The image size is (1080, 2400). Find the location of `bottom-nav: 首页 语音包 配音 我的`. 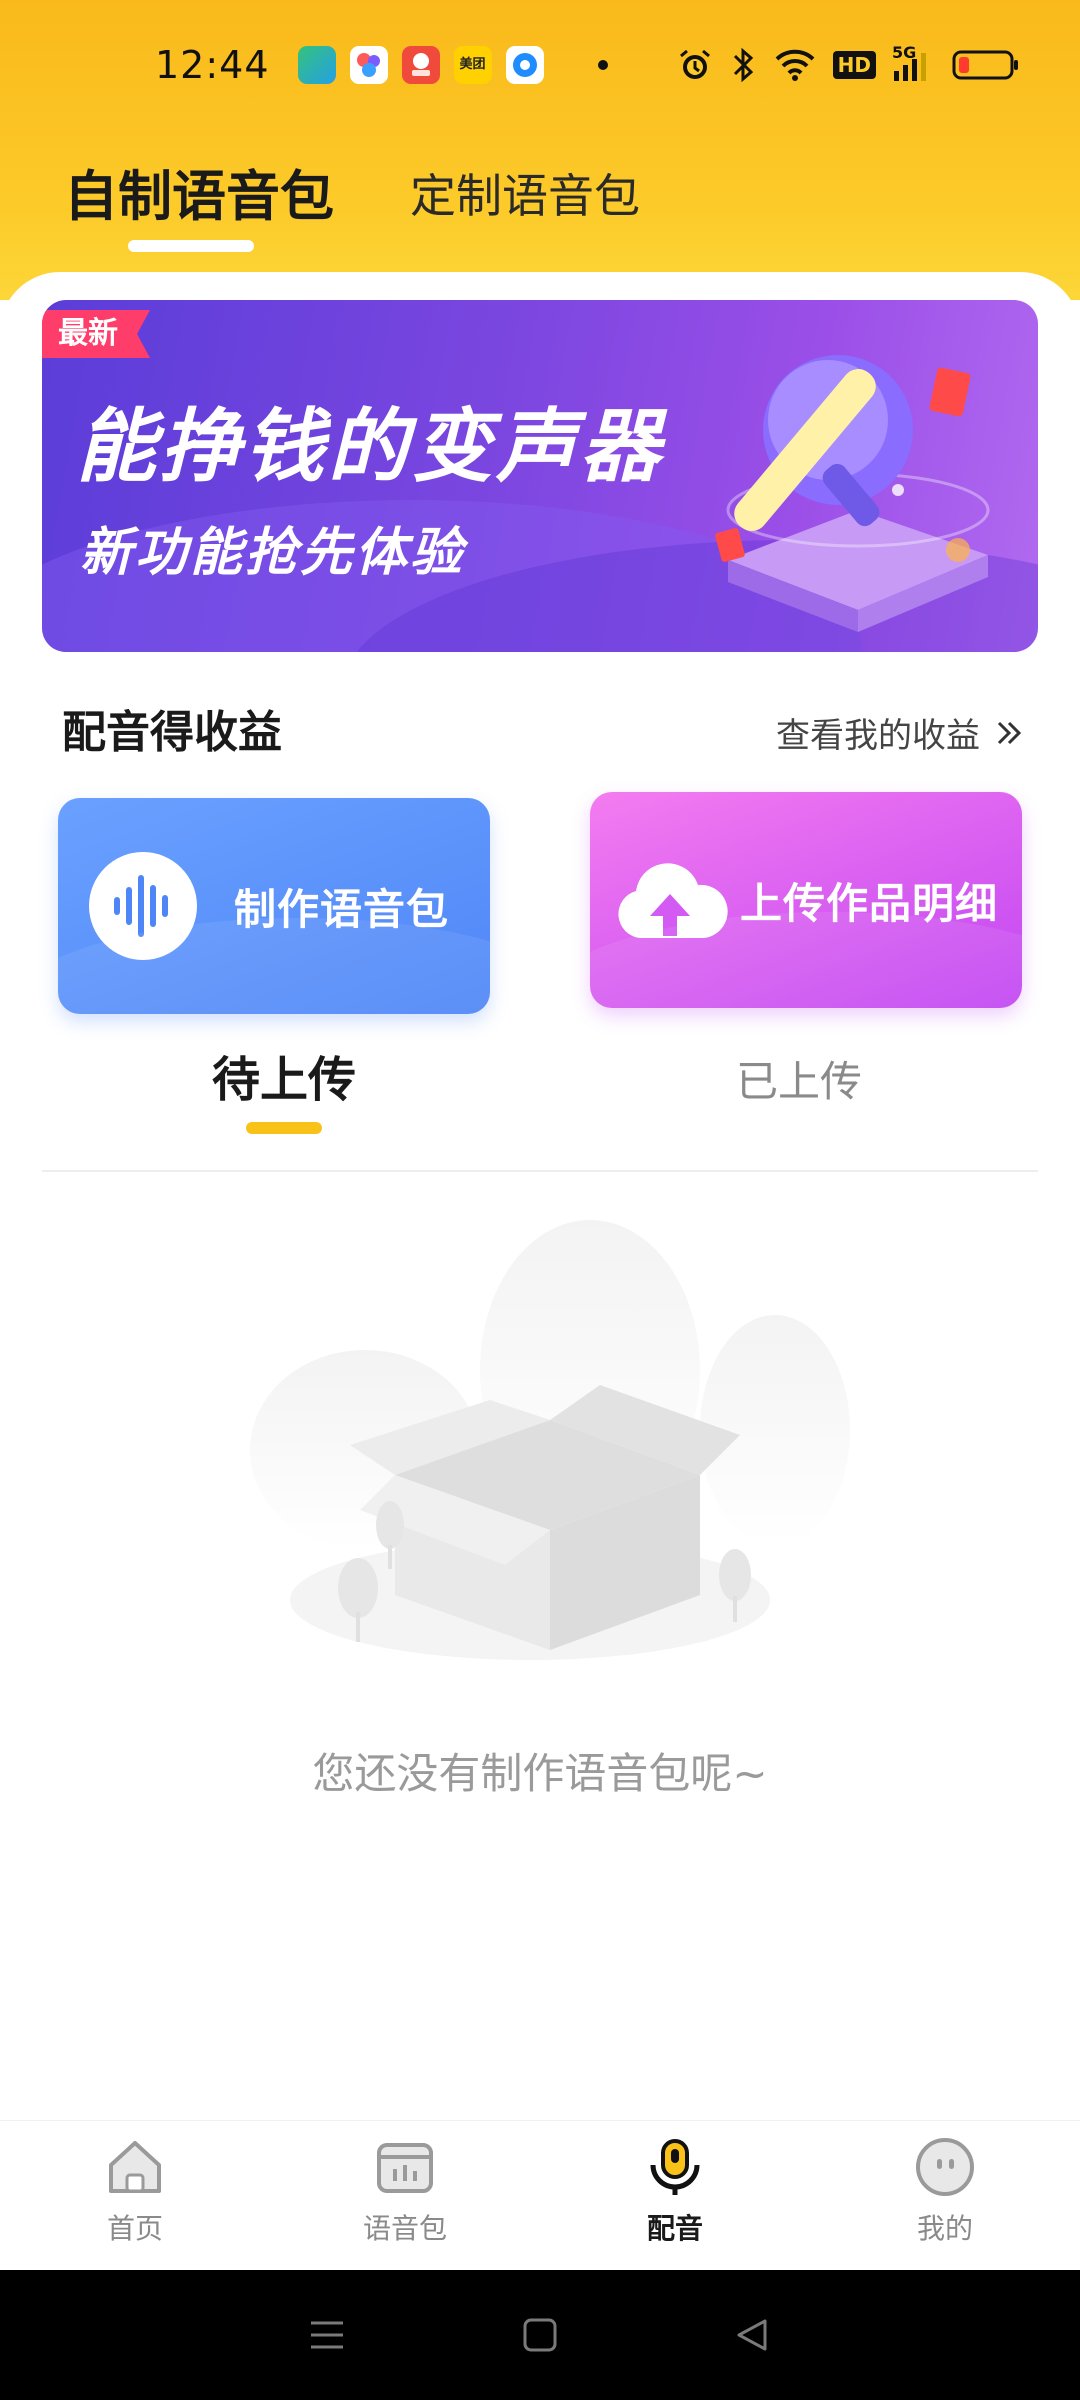

bottom-nav: 首页 语音包 配音 我的 is located at coordinates (540, 2195).